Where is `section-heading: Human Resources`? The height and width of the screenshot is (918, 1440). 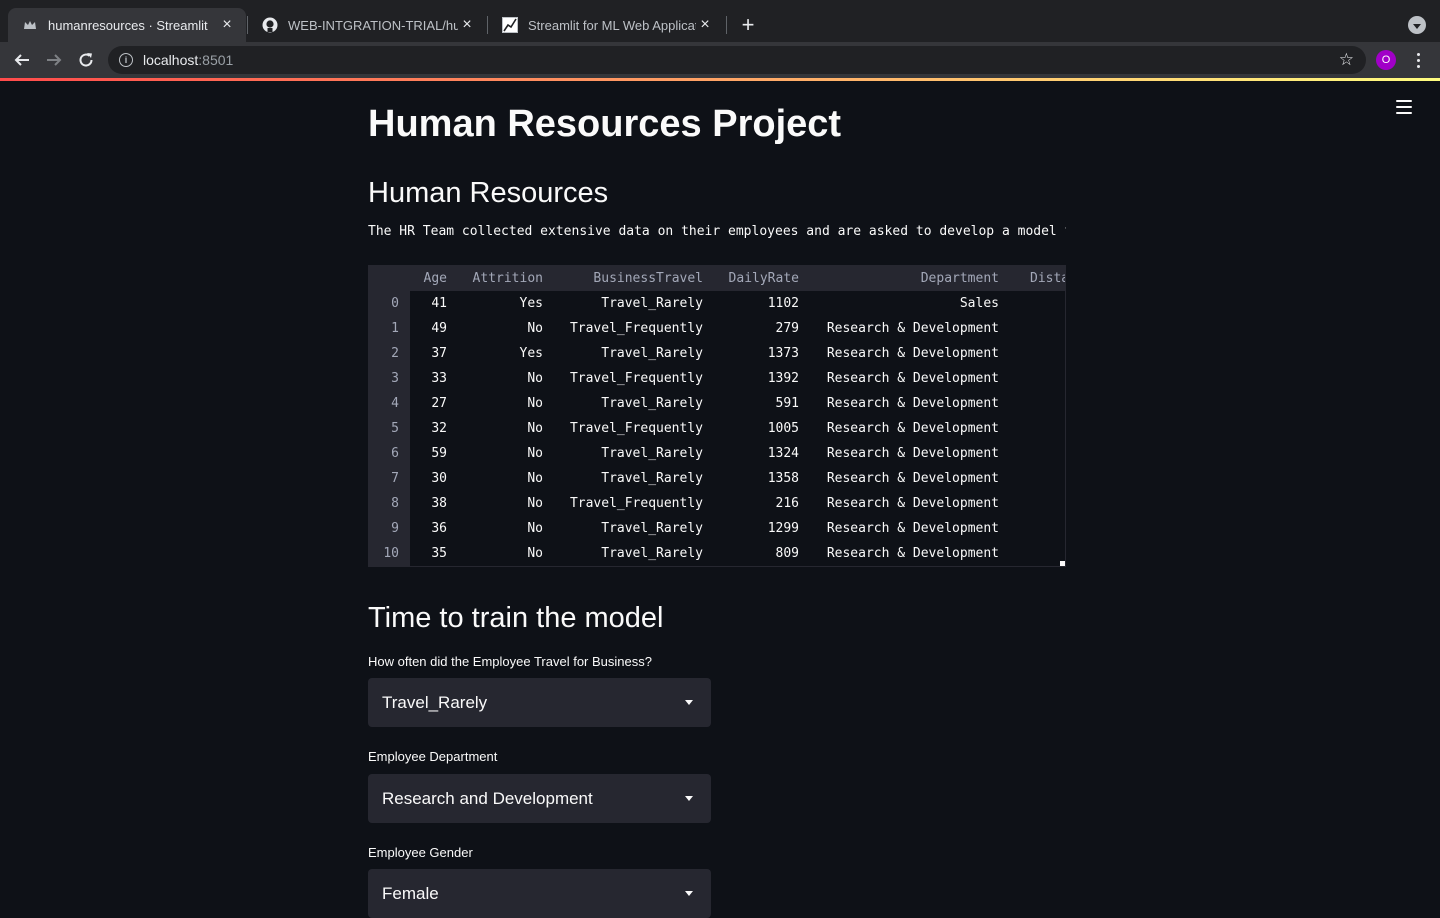
section-heading: Human Resources is located at coordinates (488, 193).